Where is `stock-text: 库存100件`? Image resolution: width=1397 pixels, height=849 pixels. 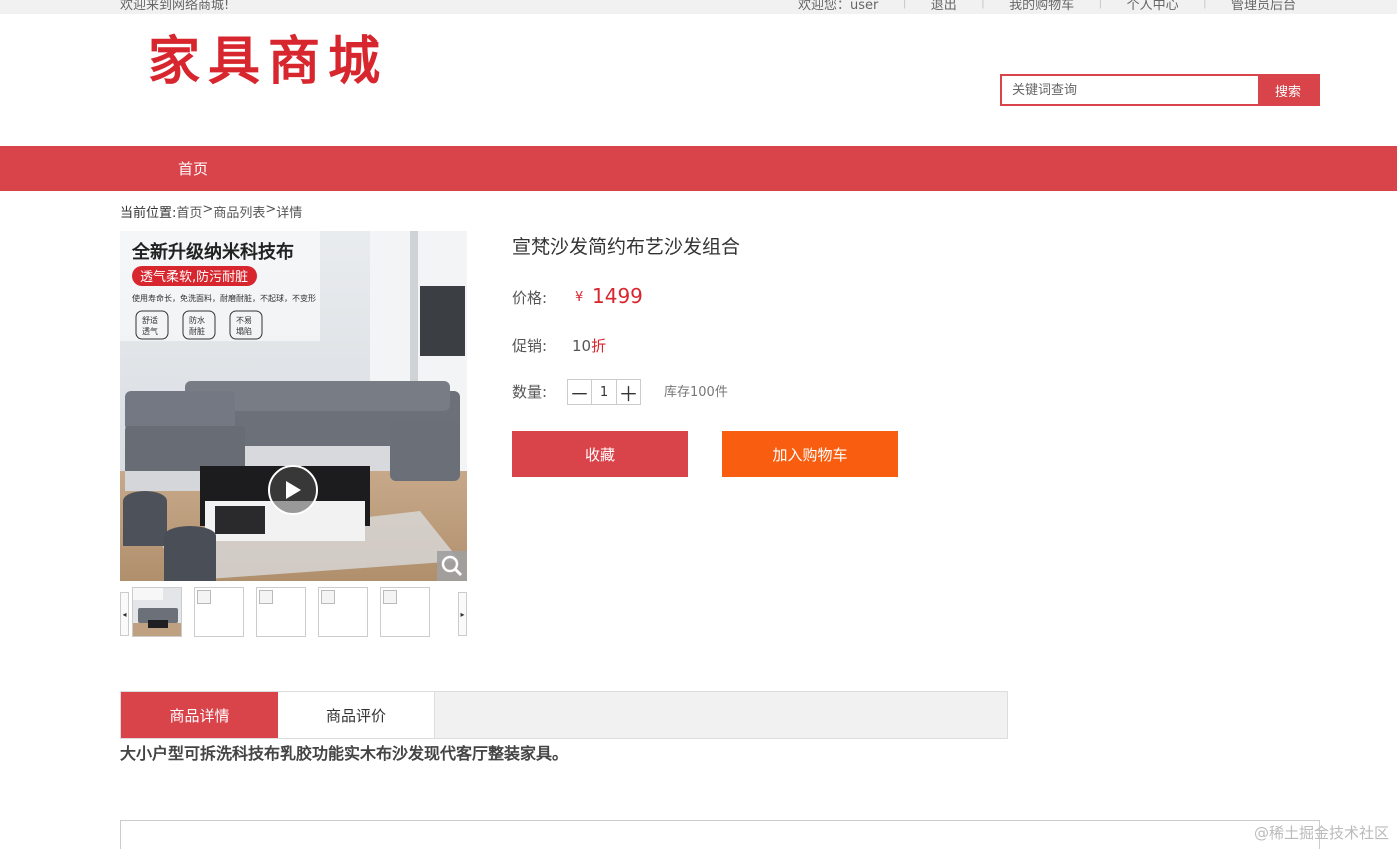
stock-text: 库存100件 is located at coordinates (696, 392).